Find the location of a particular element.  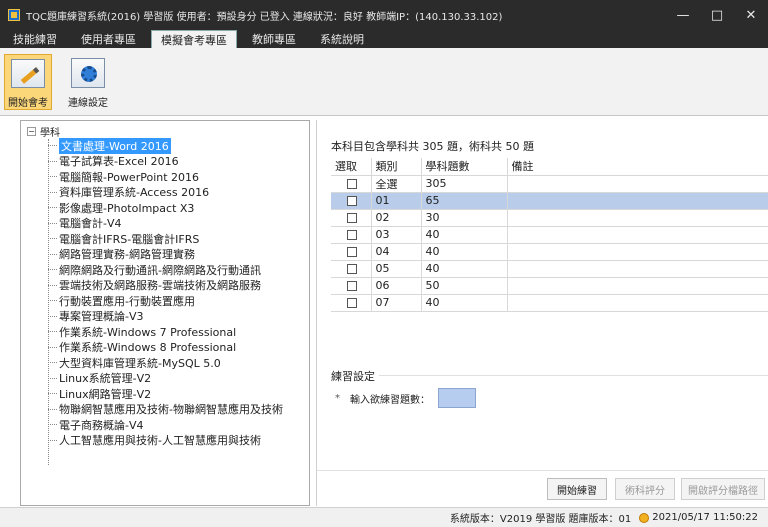

row-count: 50 is located at coordinates (464, 286).